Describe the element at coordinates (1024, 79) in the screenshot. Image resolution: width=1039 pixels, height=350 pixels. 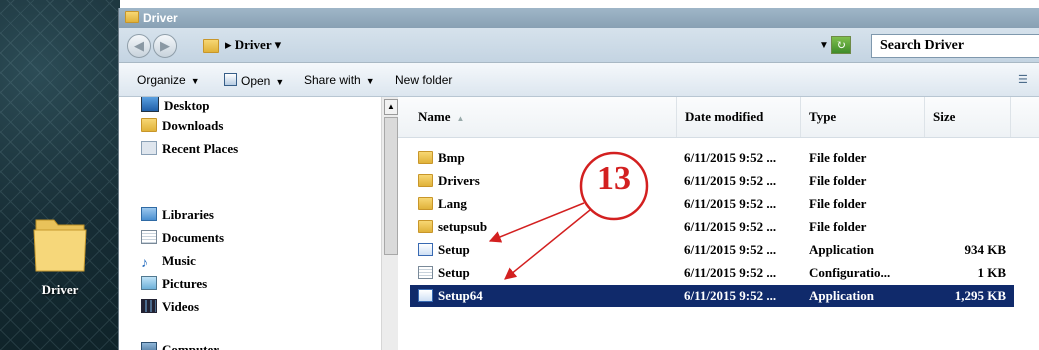
I see `view-options-icon: ☰` at that location.